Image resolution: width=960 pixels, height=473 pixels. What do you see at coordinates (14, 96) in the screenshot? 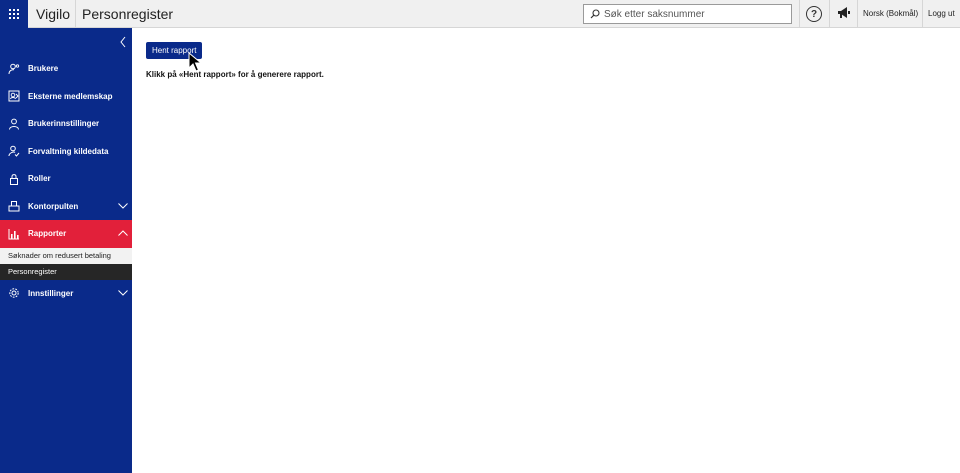
I see `external-membership-icon` at bounding box center [14, 96].